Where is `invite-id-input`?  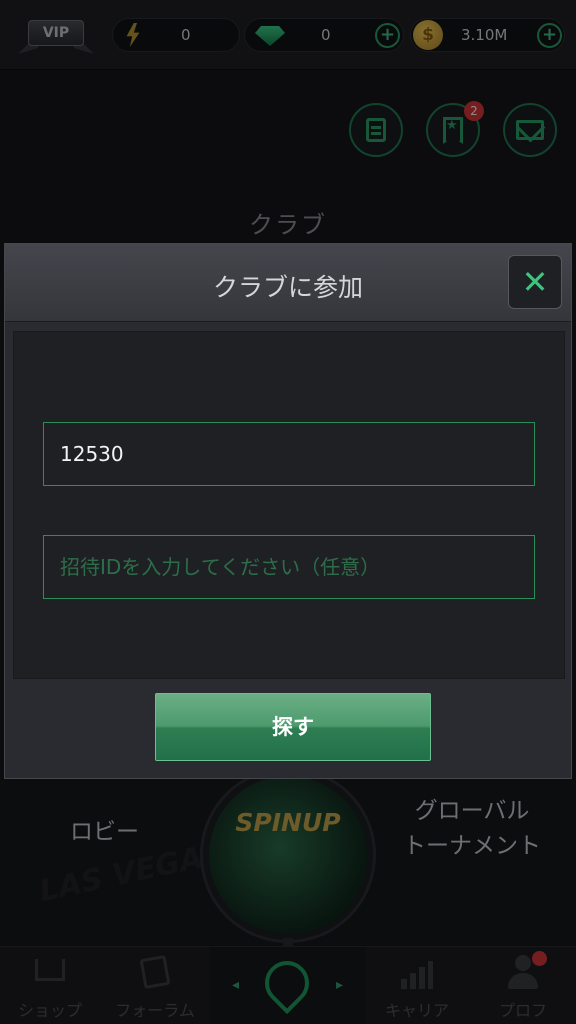
invite-id-input is located at coordinates (289, 567).